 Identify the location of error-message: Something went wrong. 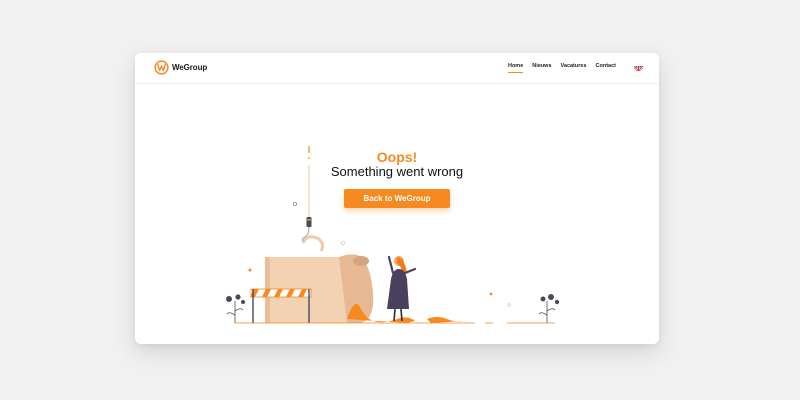
(397, 171).